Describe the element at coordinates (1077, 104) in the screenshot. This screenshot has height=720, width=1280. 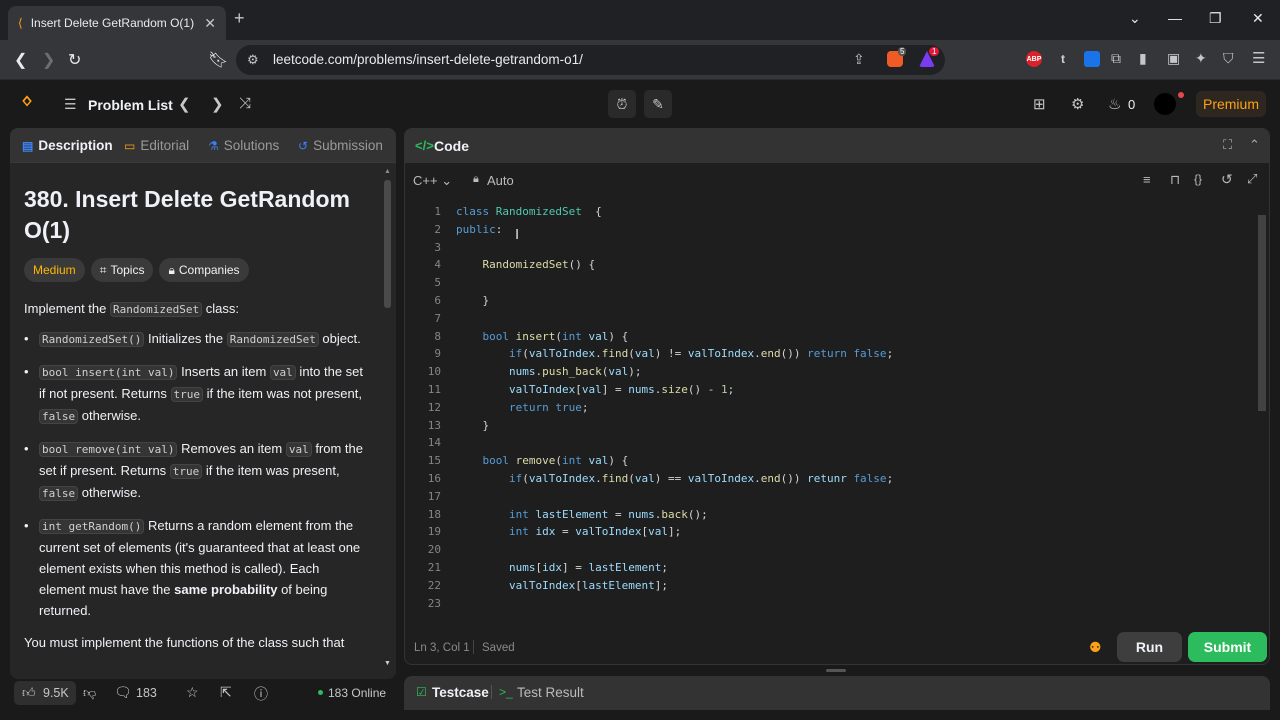
I see `settings-gear-icon: ⚙︎` at that location.